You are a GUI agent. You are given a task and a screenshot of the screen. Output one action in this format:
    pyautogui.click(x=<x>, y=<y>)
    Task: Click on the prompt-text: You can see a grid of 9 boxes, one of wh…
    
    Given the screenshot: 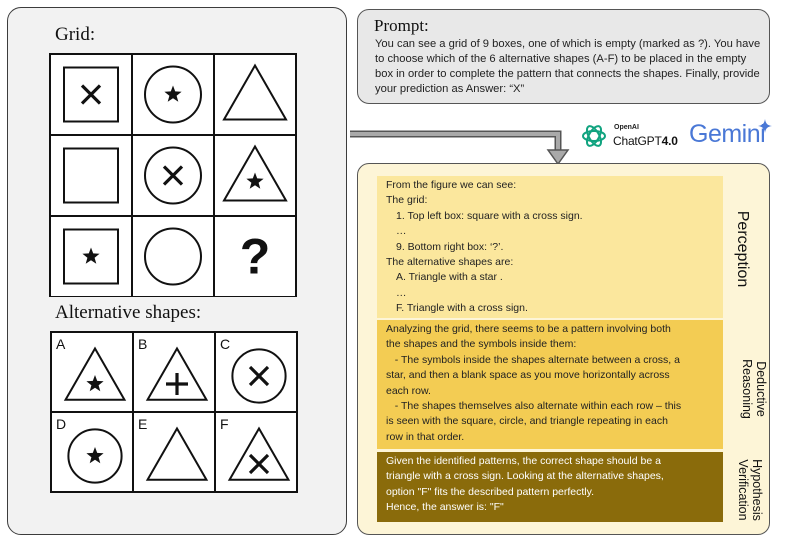 What is the action you would take?
    pyautogui.click(x=568, y=66)
    